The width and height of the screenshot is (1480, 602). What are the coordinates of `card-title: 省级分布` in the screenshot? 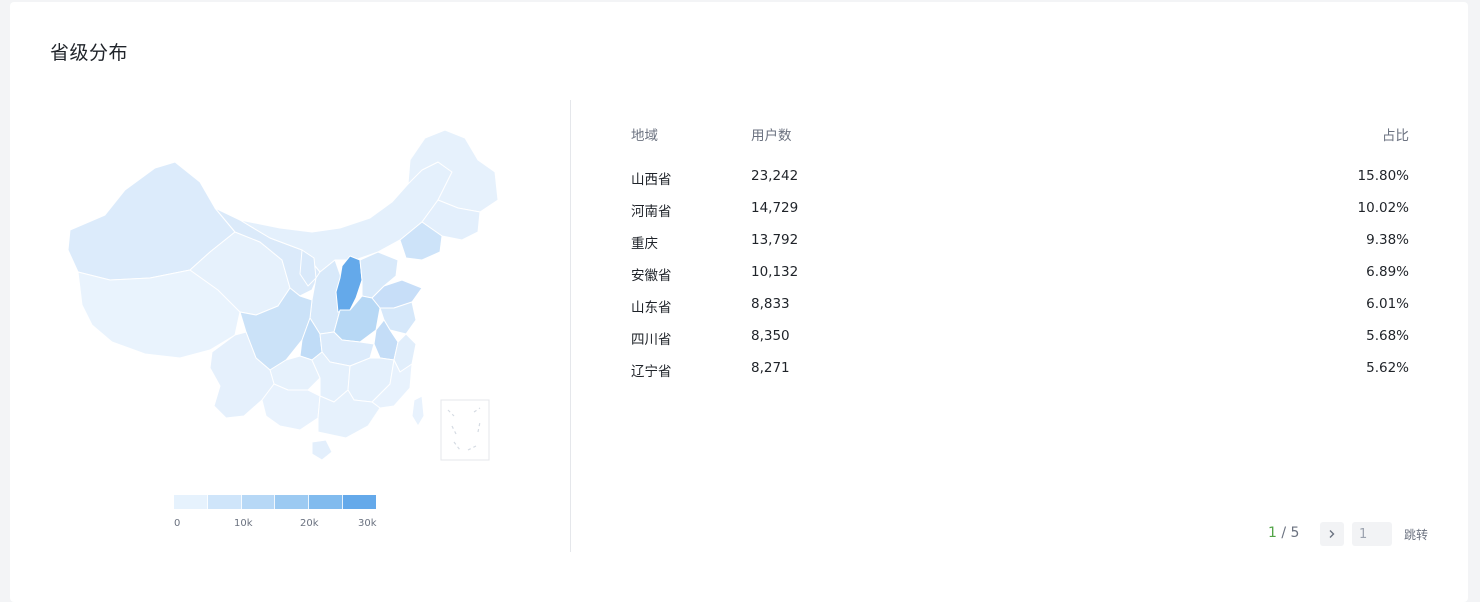 It's located at (89, 53).